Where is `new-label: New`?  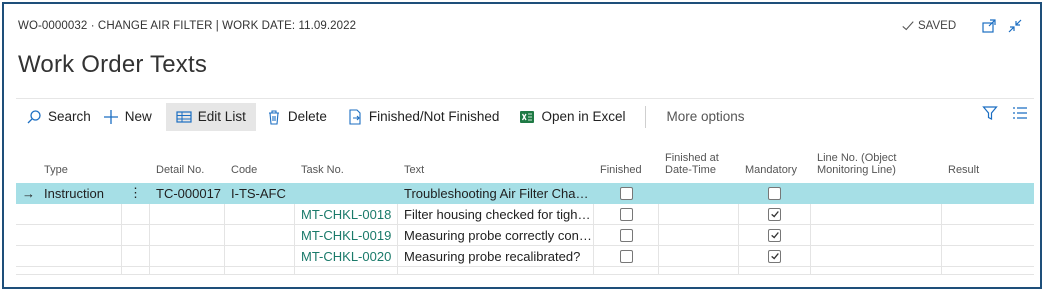
new-label: New is located at coordinates (138, 116).